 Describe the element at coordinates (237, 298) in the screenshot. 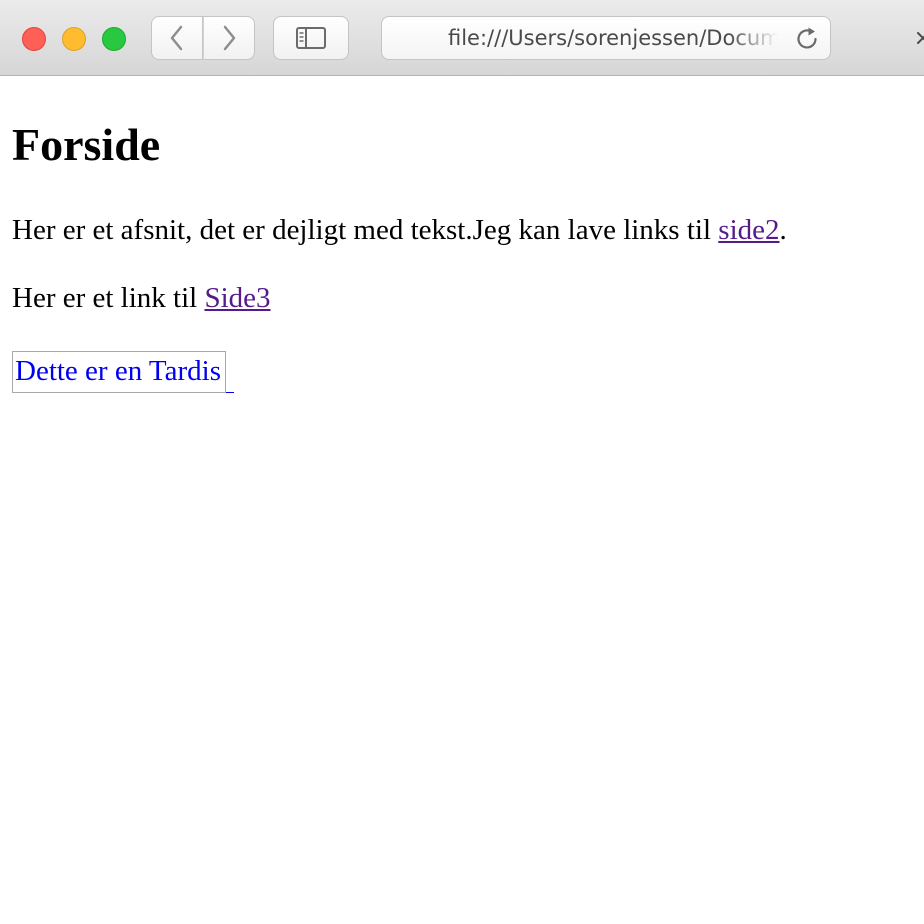

I see `side3-link: Side3` at that location.